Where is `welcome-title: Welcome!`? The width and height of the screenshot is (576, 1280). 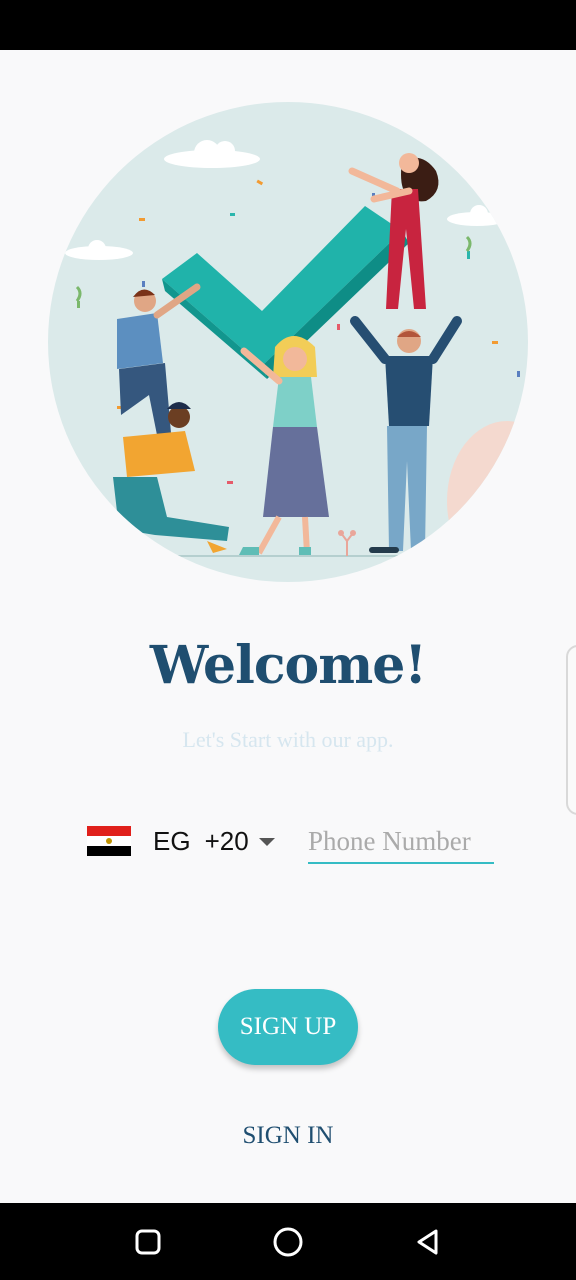
welcome-title: Welcome! is located at coordinates (288, 665).